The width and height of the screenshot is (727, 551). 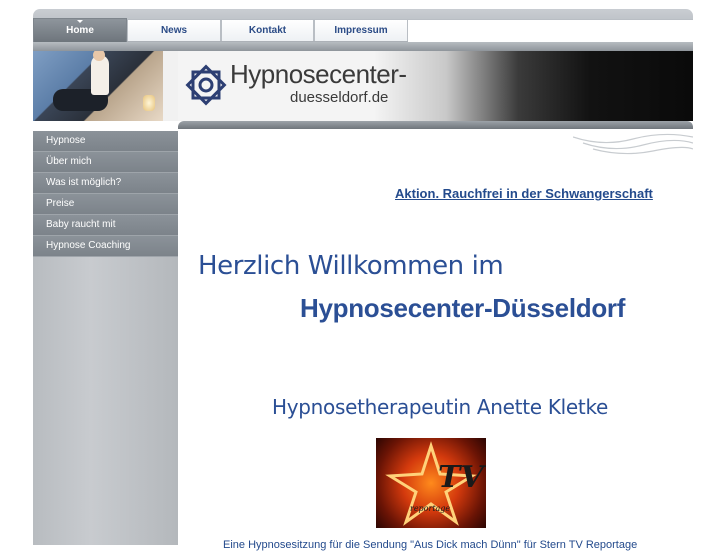 What do you see at coordinates (105, 183) in the screenshot?
I see `sidebar-item-was-ist-moeglich: Was ist möglich?` at bounding box center [105, 183].